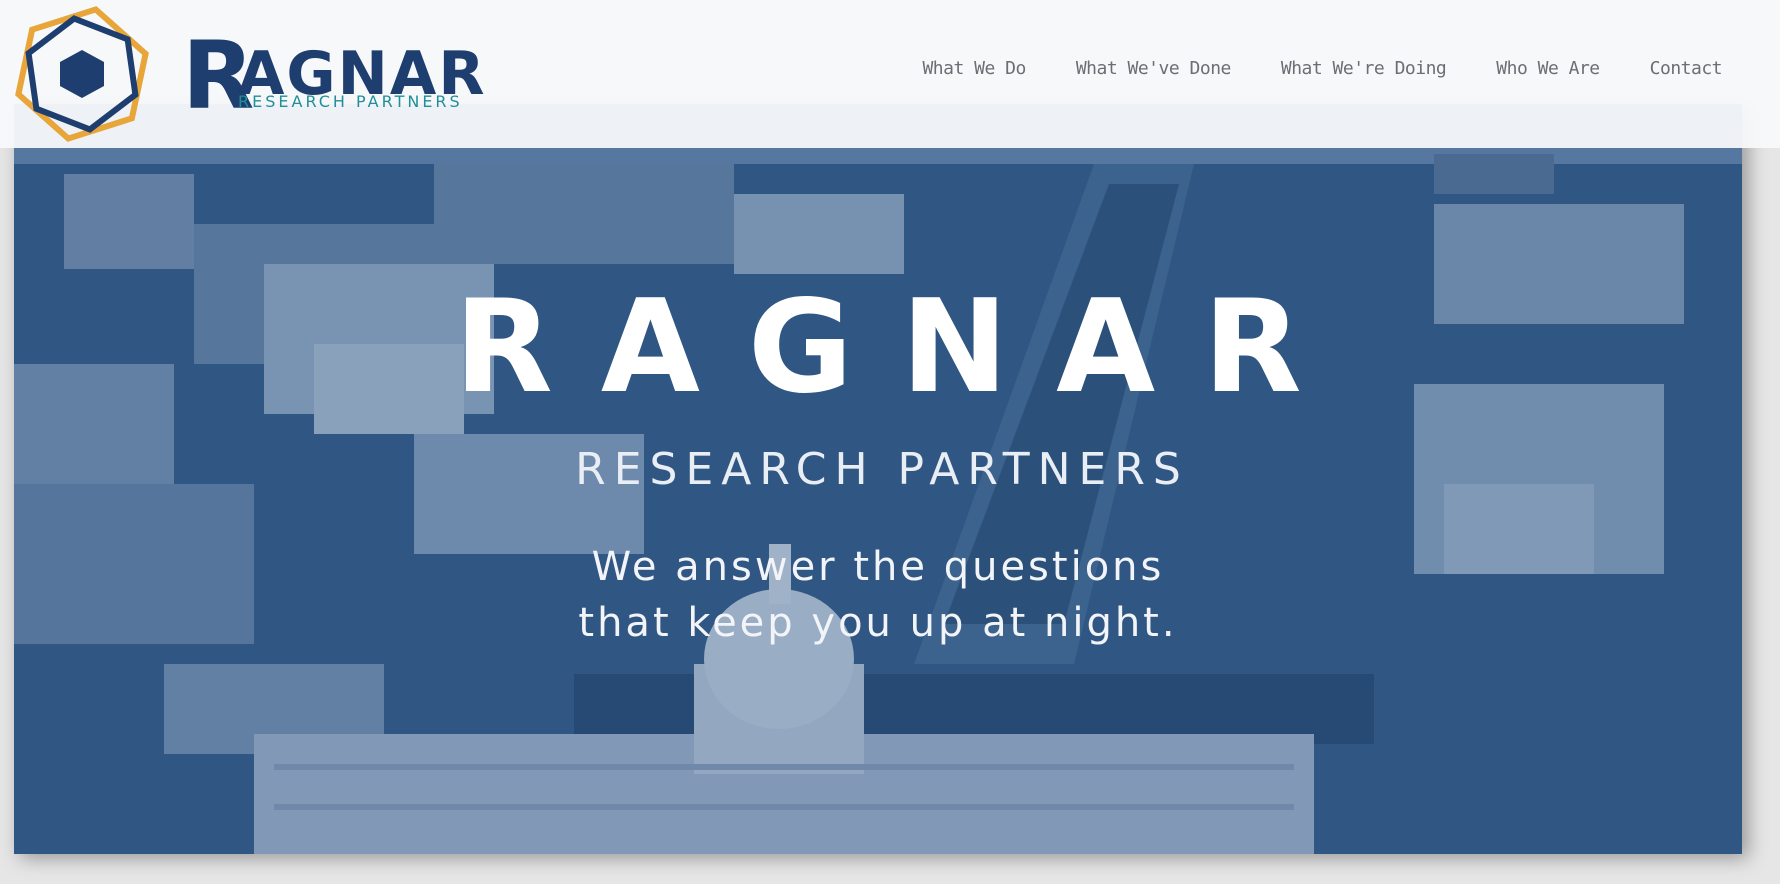 The image size is (1780, 884). What do you see at coordinates (82, 74) in the screenshot?
I see `hexagon-logo-icon` at bounding box center [82, 74].